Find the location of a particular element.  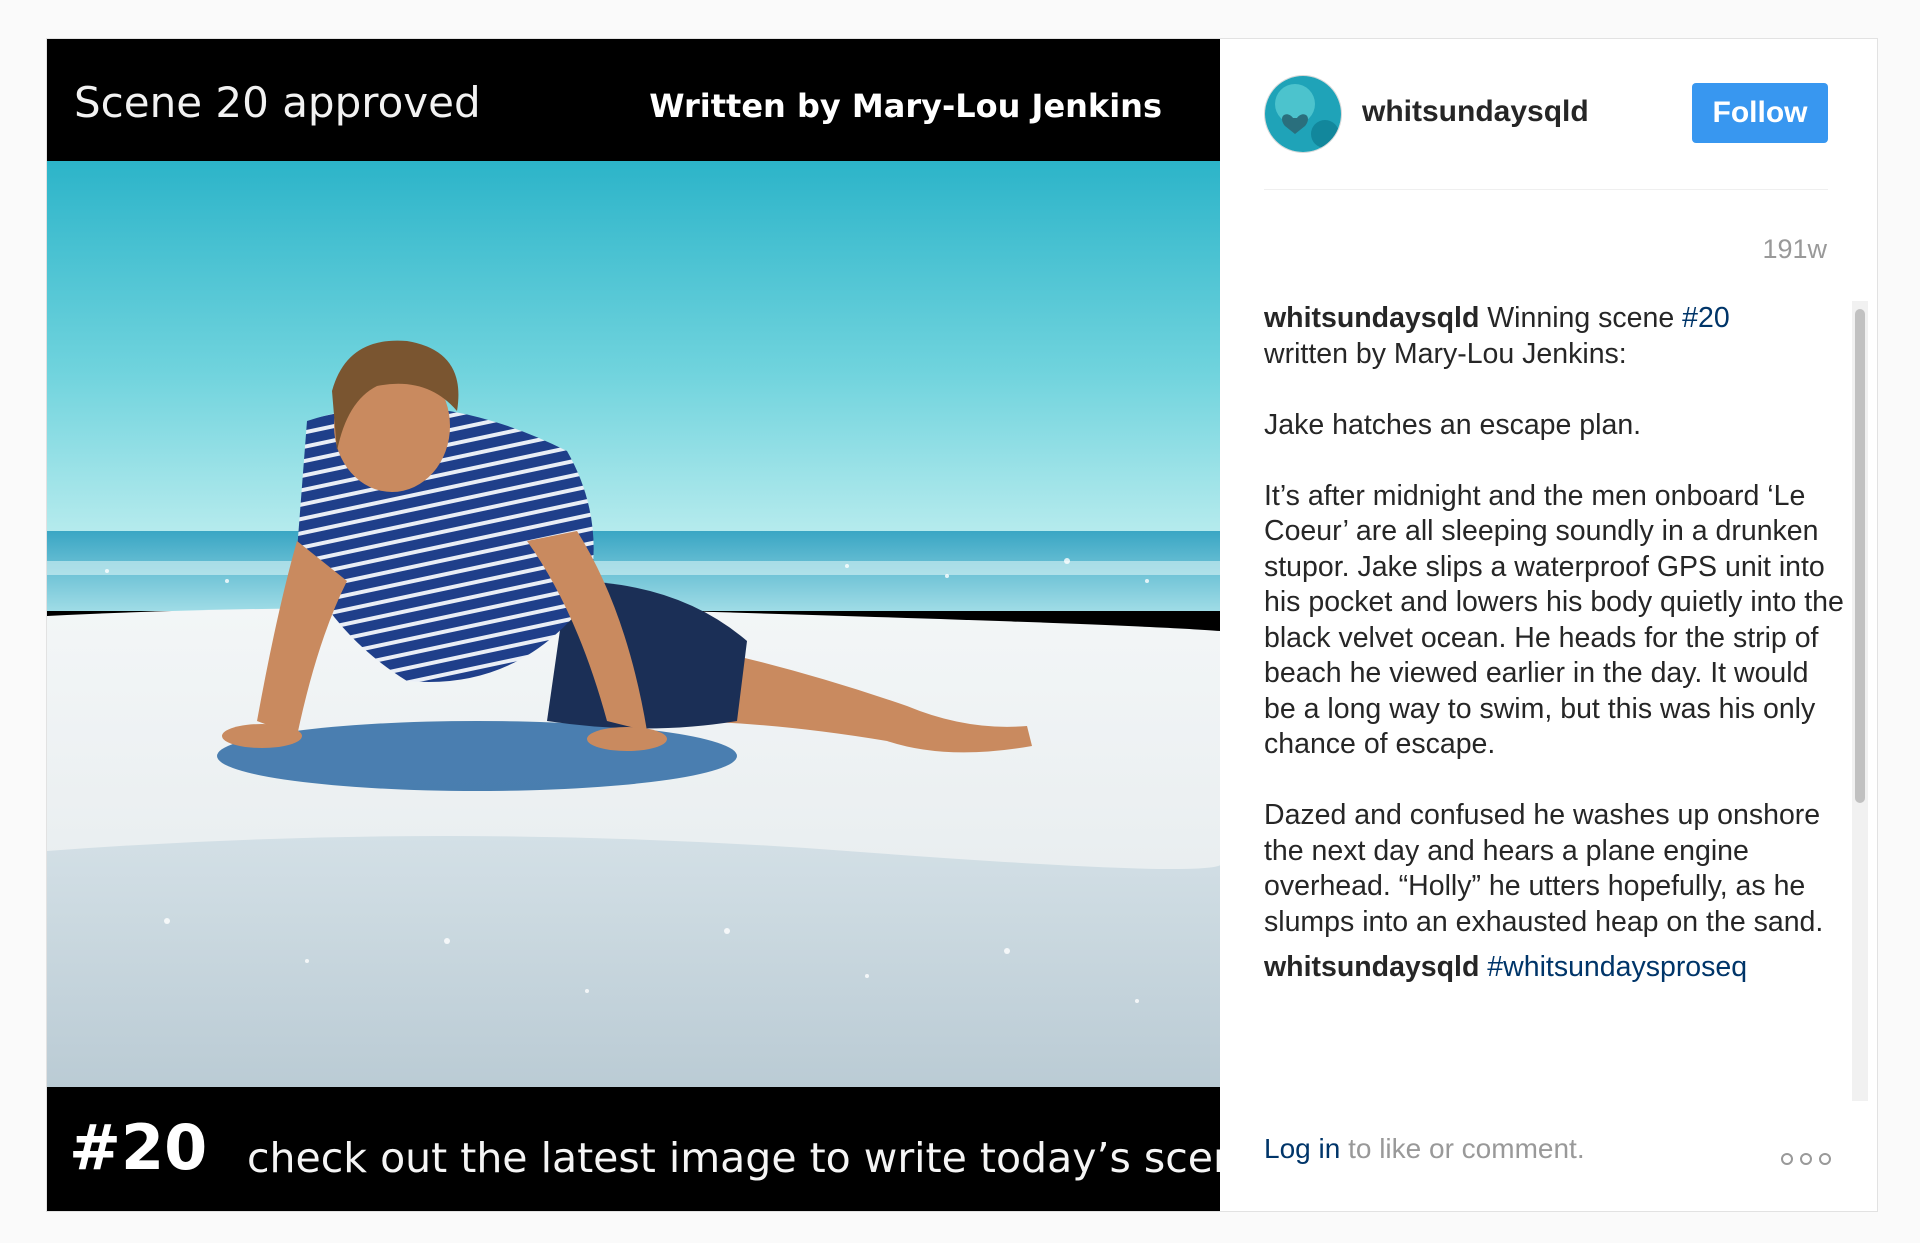

login-prompt-text: to like or comment. is located at coordinates (1466, 1148).